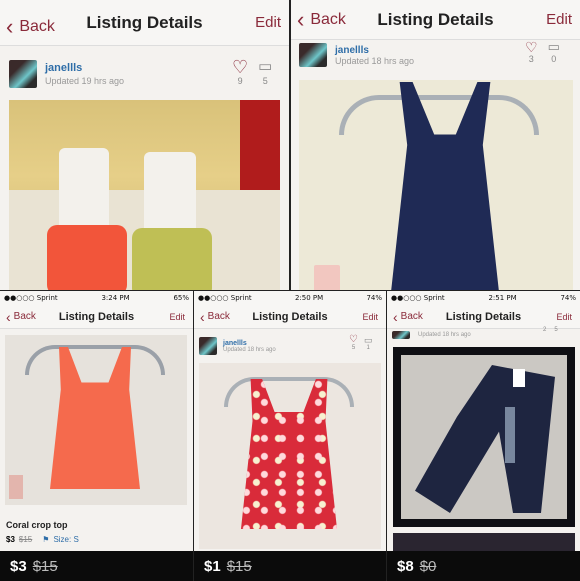 Image resolution: width=580 pixels, height=581 pixels. Describe the element at coordinates (181, 298) in the screenshot. I see `battery: 65%` at that location.